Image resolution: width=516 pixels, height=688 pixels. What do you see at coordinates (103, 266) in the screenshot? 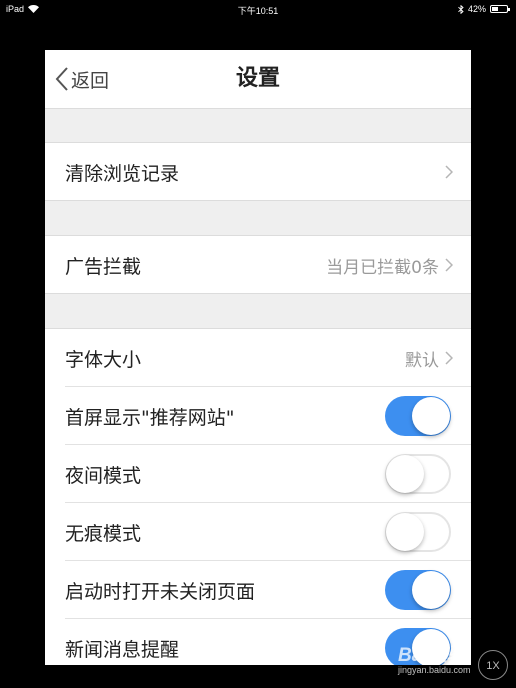
I see `ad-block-label: 广告拦截` at bounding box center [103, 266].